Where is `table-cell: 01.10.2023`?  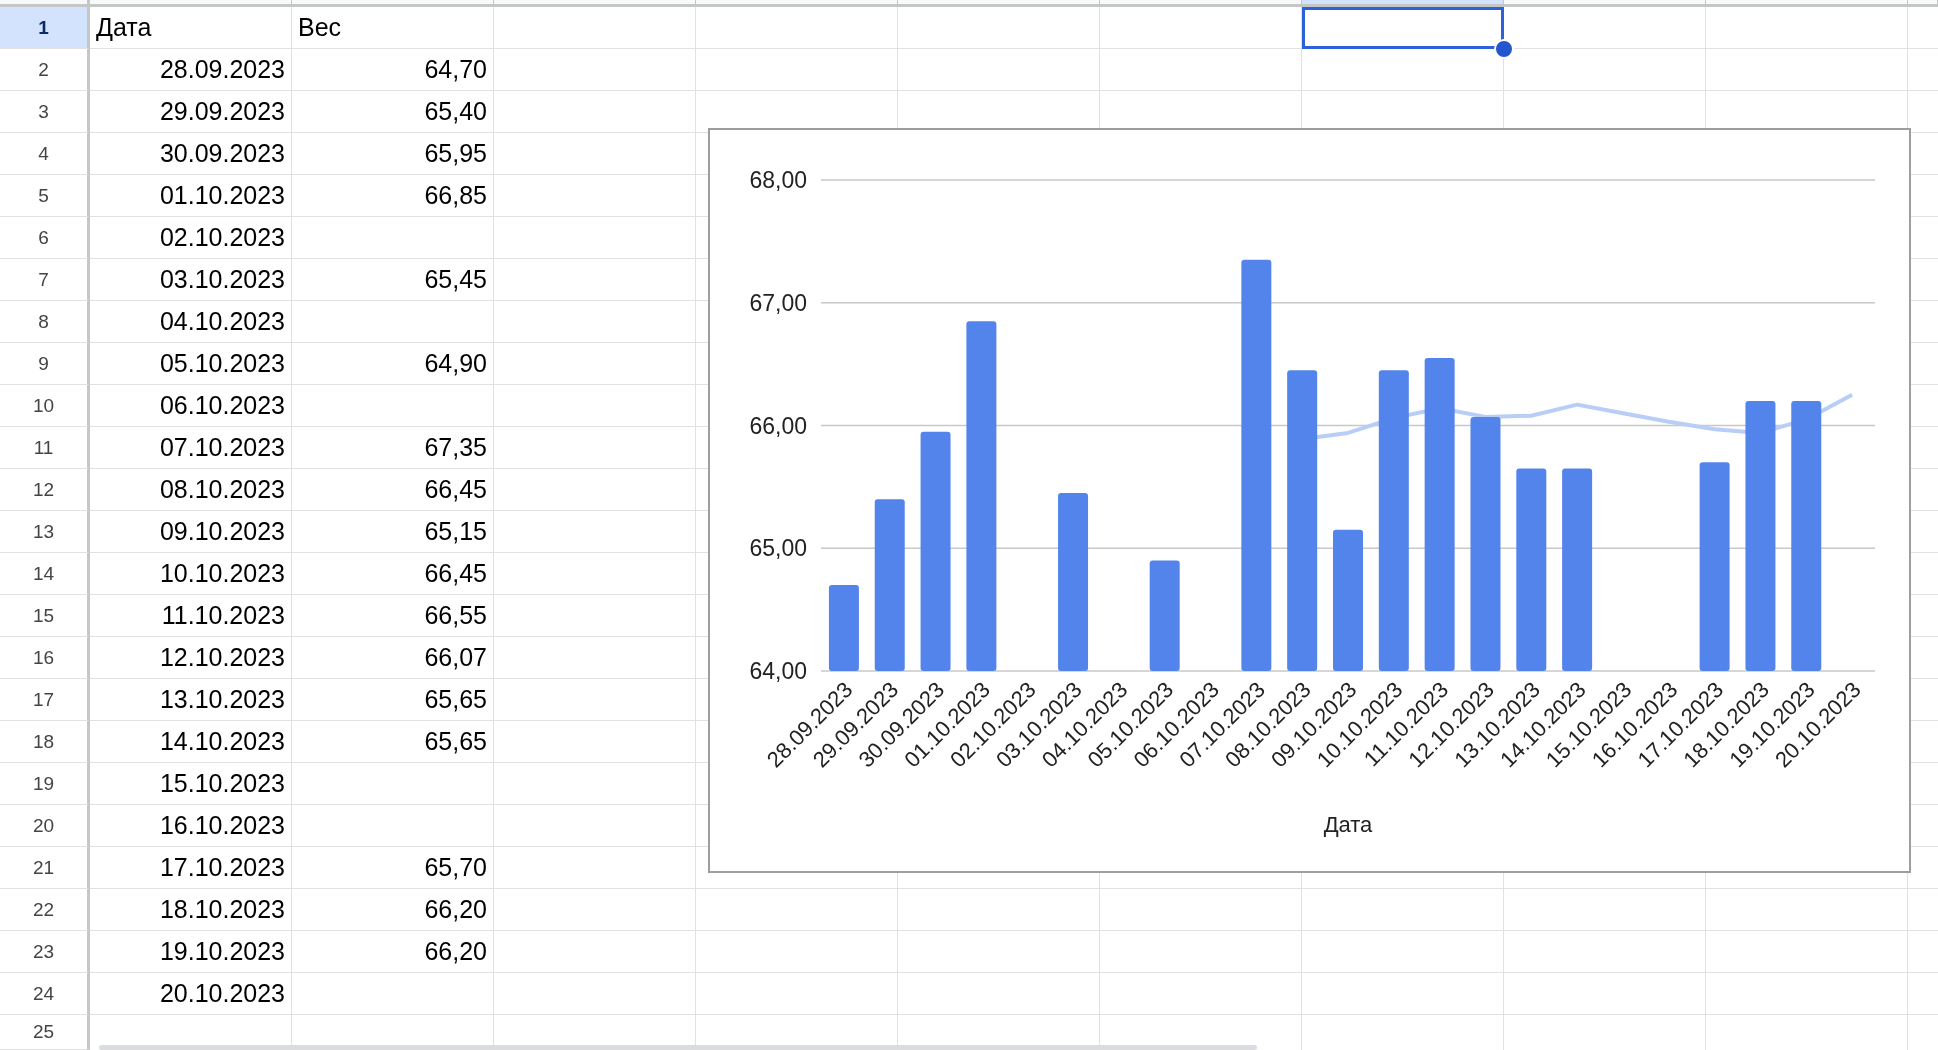
table-cell: 01.10.2023 is located at coordinates (191, 196).